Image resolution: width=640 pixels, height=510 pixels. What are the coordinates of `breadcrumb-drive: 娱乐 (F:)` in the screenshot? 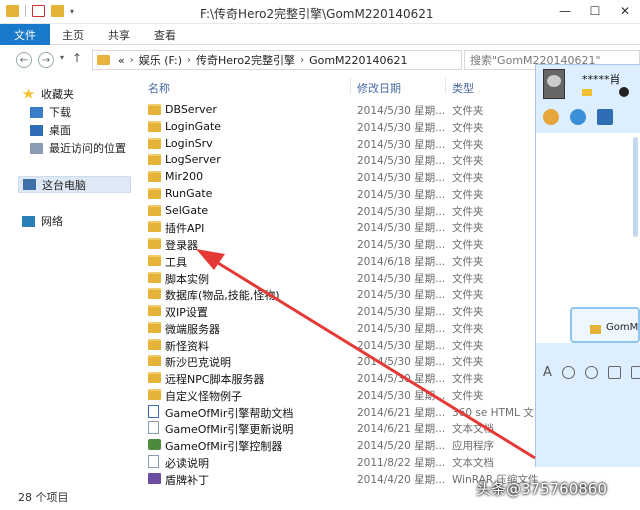 It's located at (160, 60).